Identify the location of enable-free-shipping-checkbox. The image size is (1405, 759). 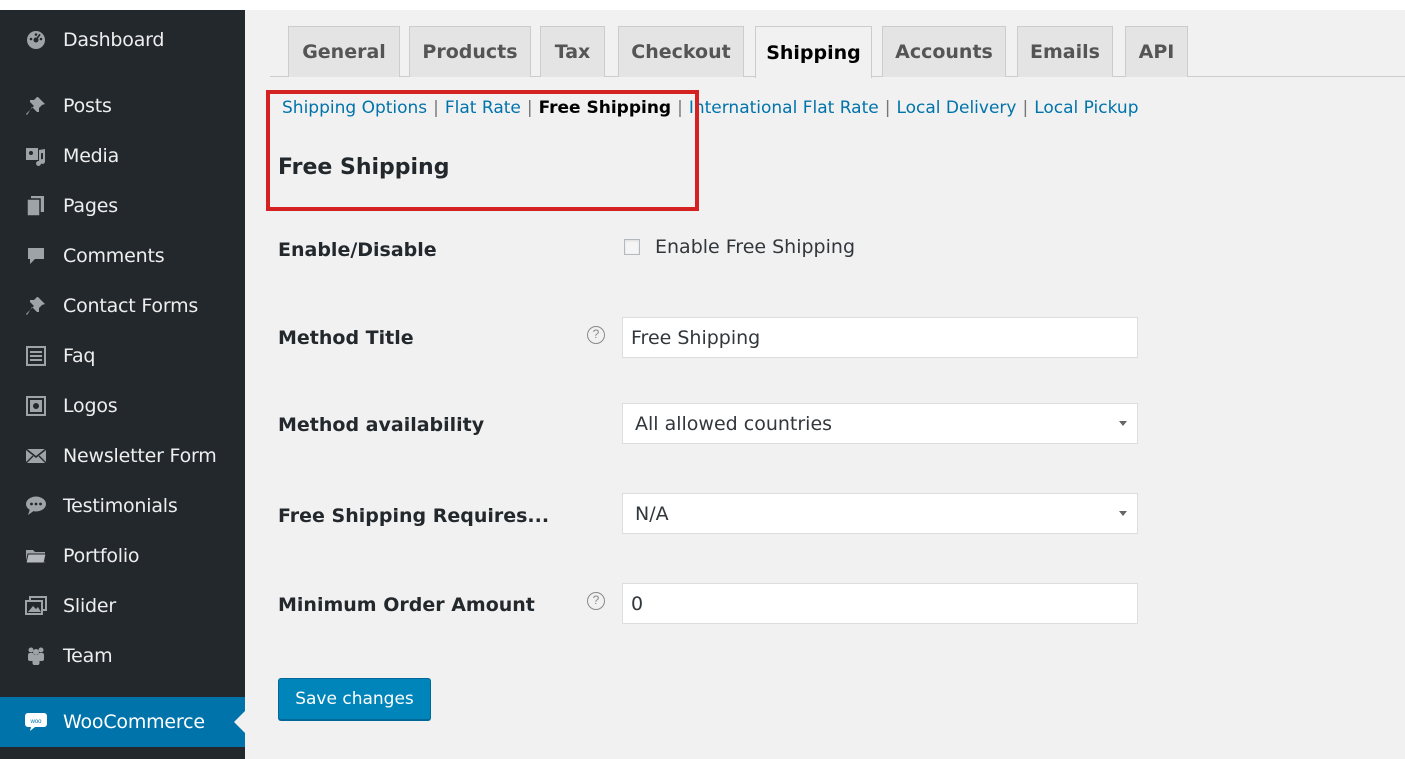
(632, 247).